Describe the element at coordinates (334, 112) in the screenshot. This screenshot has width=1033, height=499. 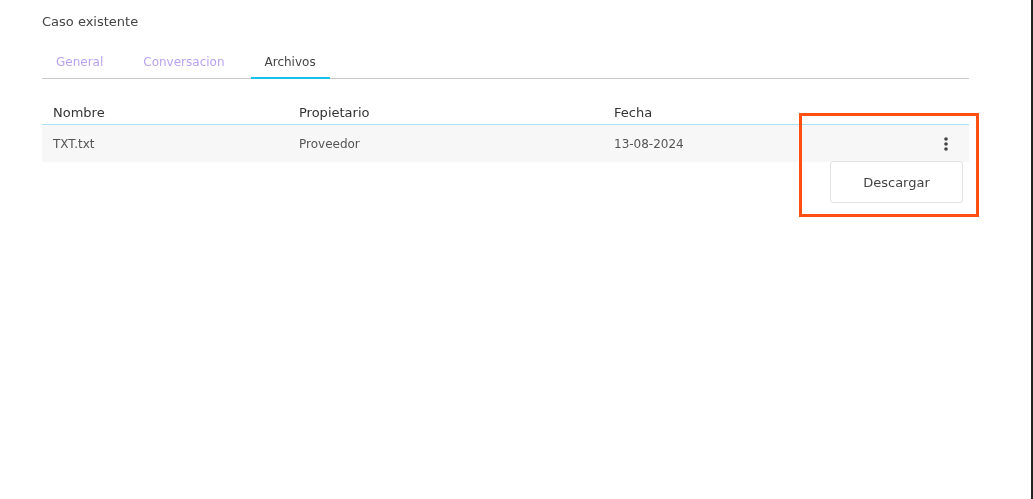
I see `column-header: Propietario` at that location.